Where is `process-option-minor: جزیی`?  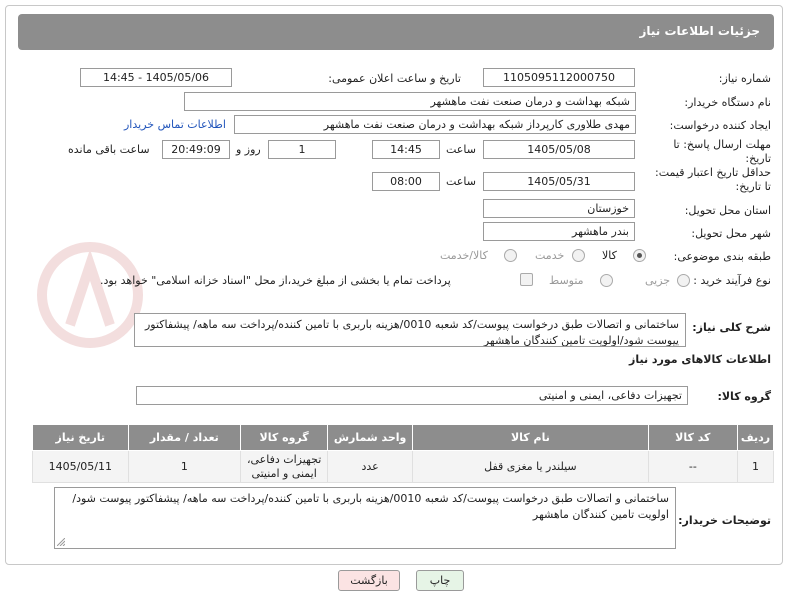 process-option-minor: جزیی is located at coordinates (658, 280).